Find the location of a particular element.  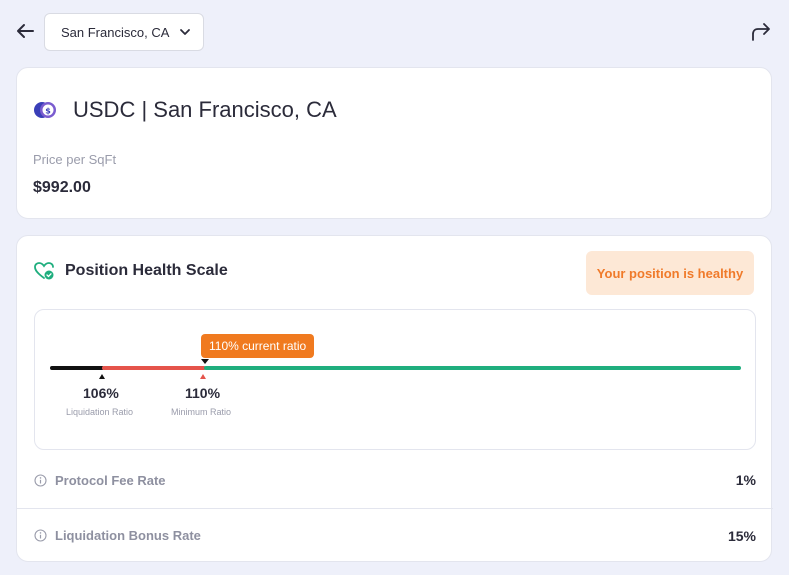

liquidation-ratio-caption: Liquidation Ratio is located at coordinates (100, 412).